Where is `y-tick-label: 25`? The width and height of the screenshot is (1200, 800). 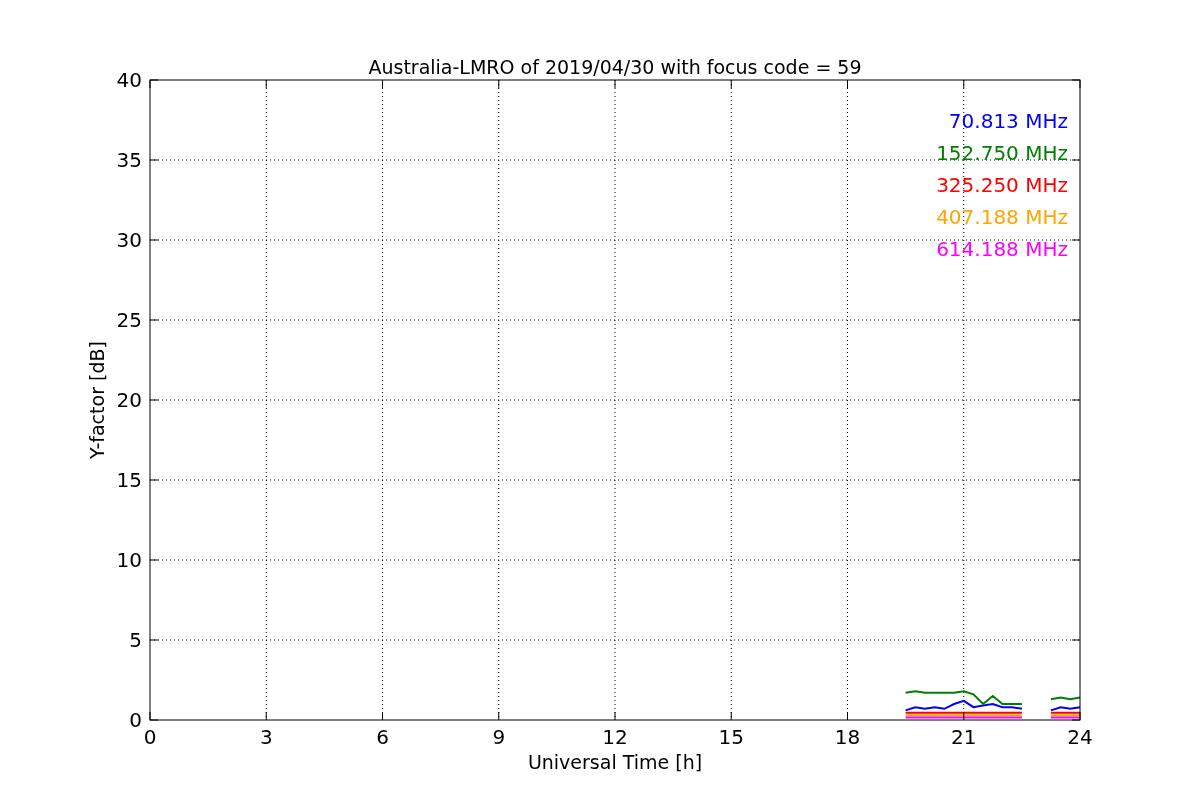 y-tick-label: 25 is located at coordinates (129, 320).